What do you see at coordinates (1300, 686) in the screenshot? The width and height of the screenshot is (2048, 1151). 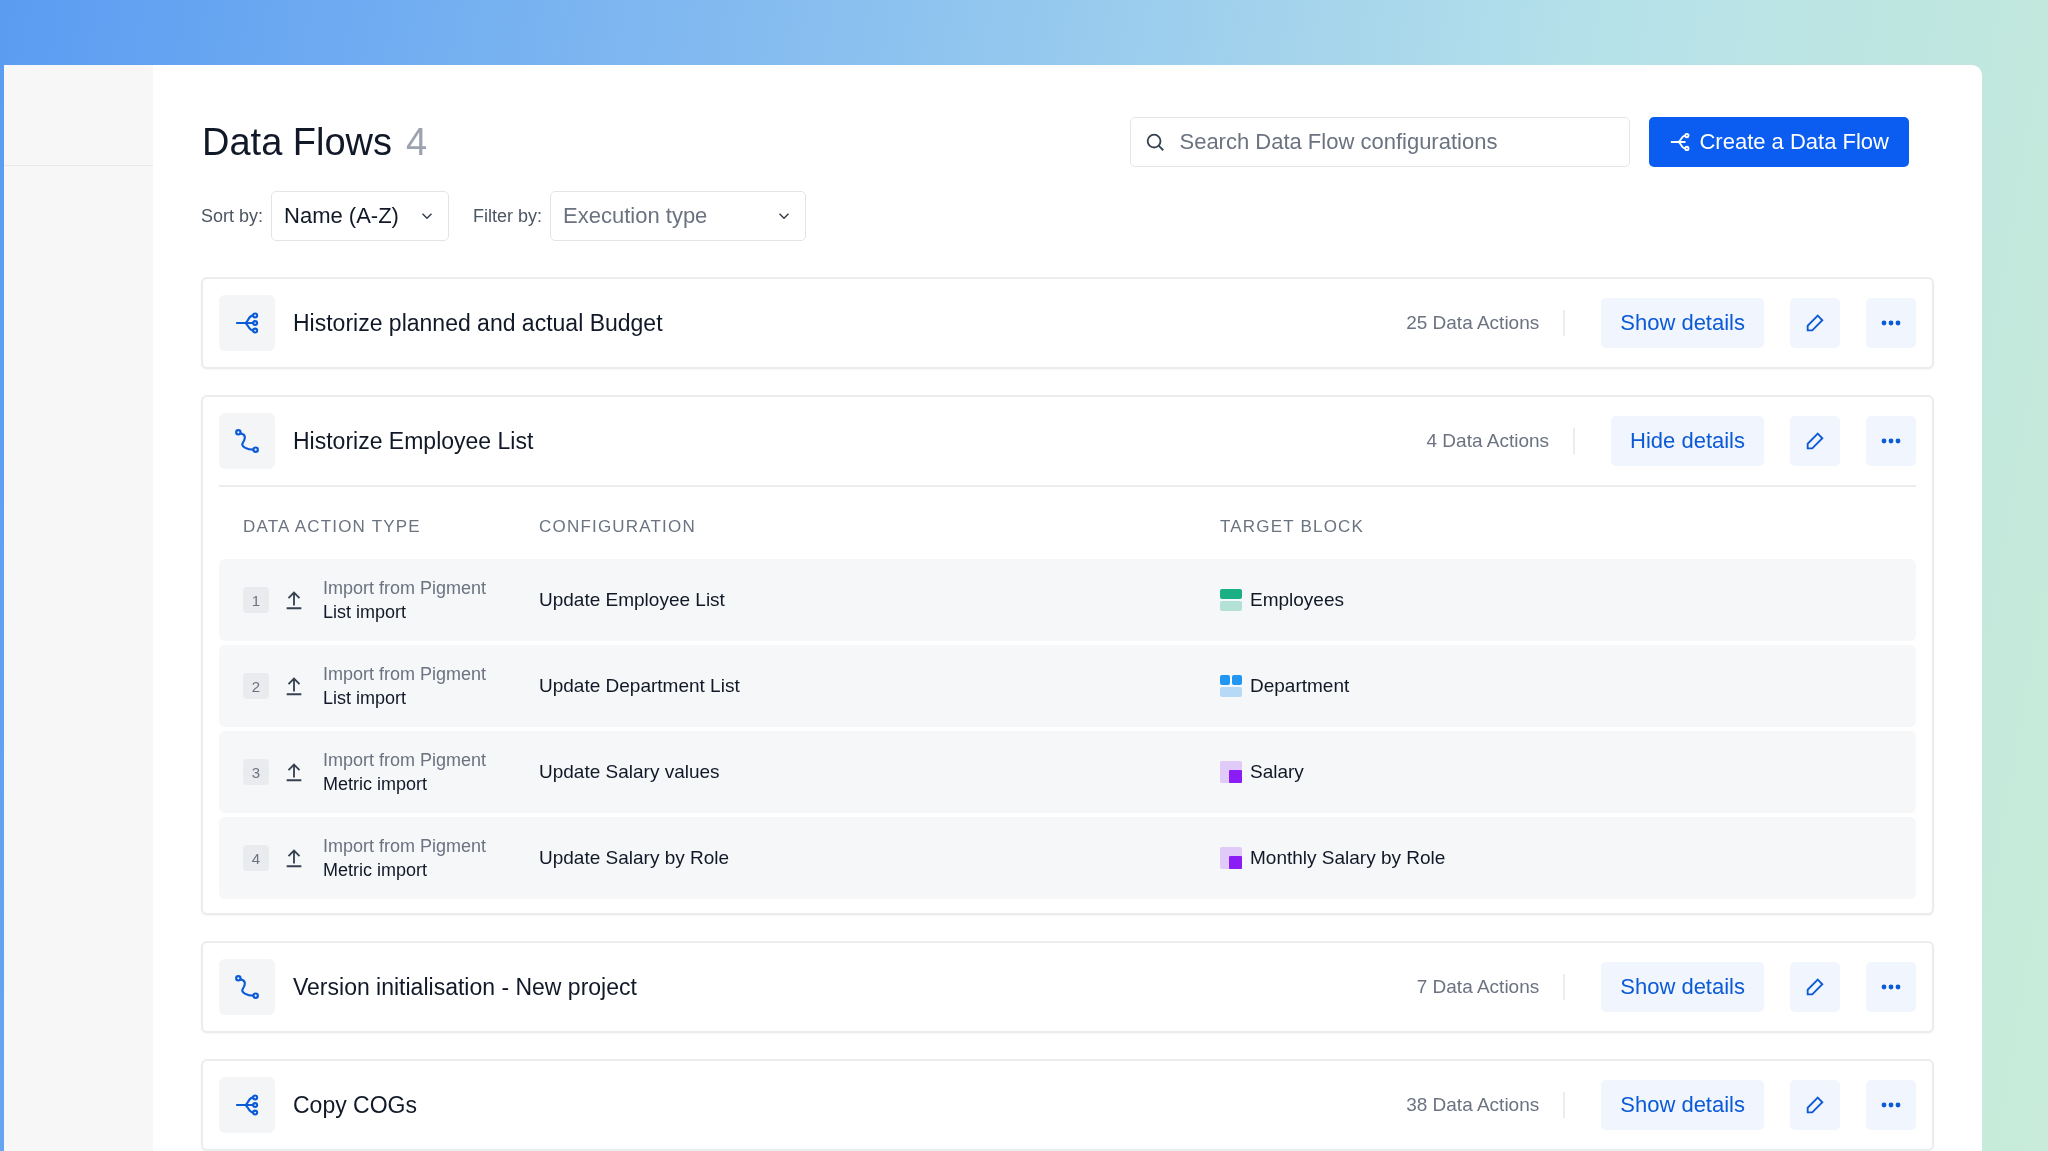 I see `target-block-name: Department` at bounding box center [1300, 686].